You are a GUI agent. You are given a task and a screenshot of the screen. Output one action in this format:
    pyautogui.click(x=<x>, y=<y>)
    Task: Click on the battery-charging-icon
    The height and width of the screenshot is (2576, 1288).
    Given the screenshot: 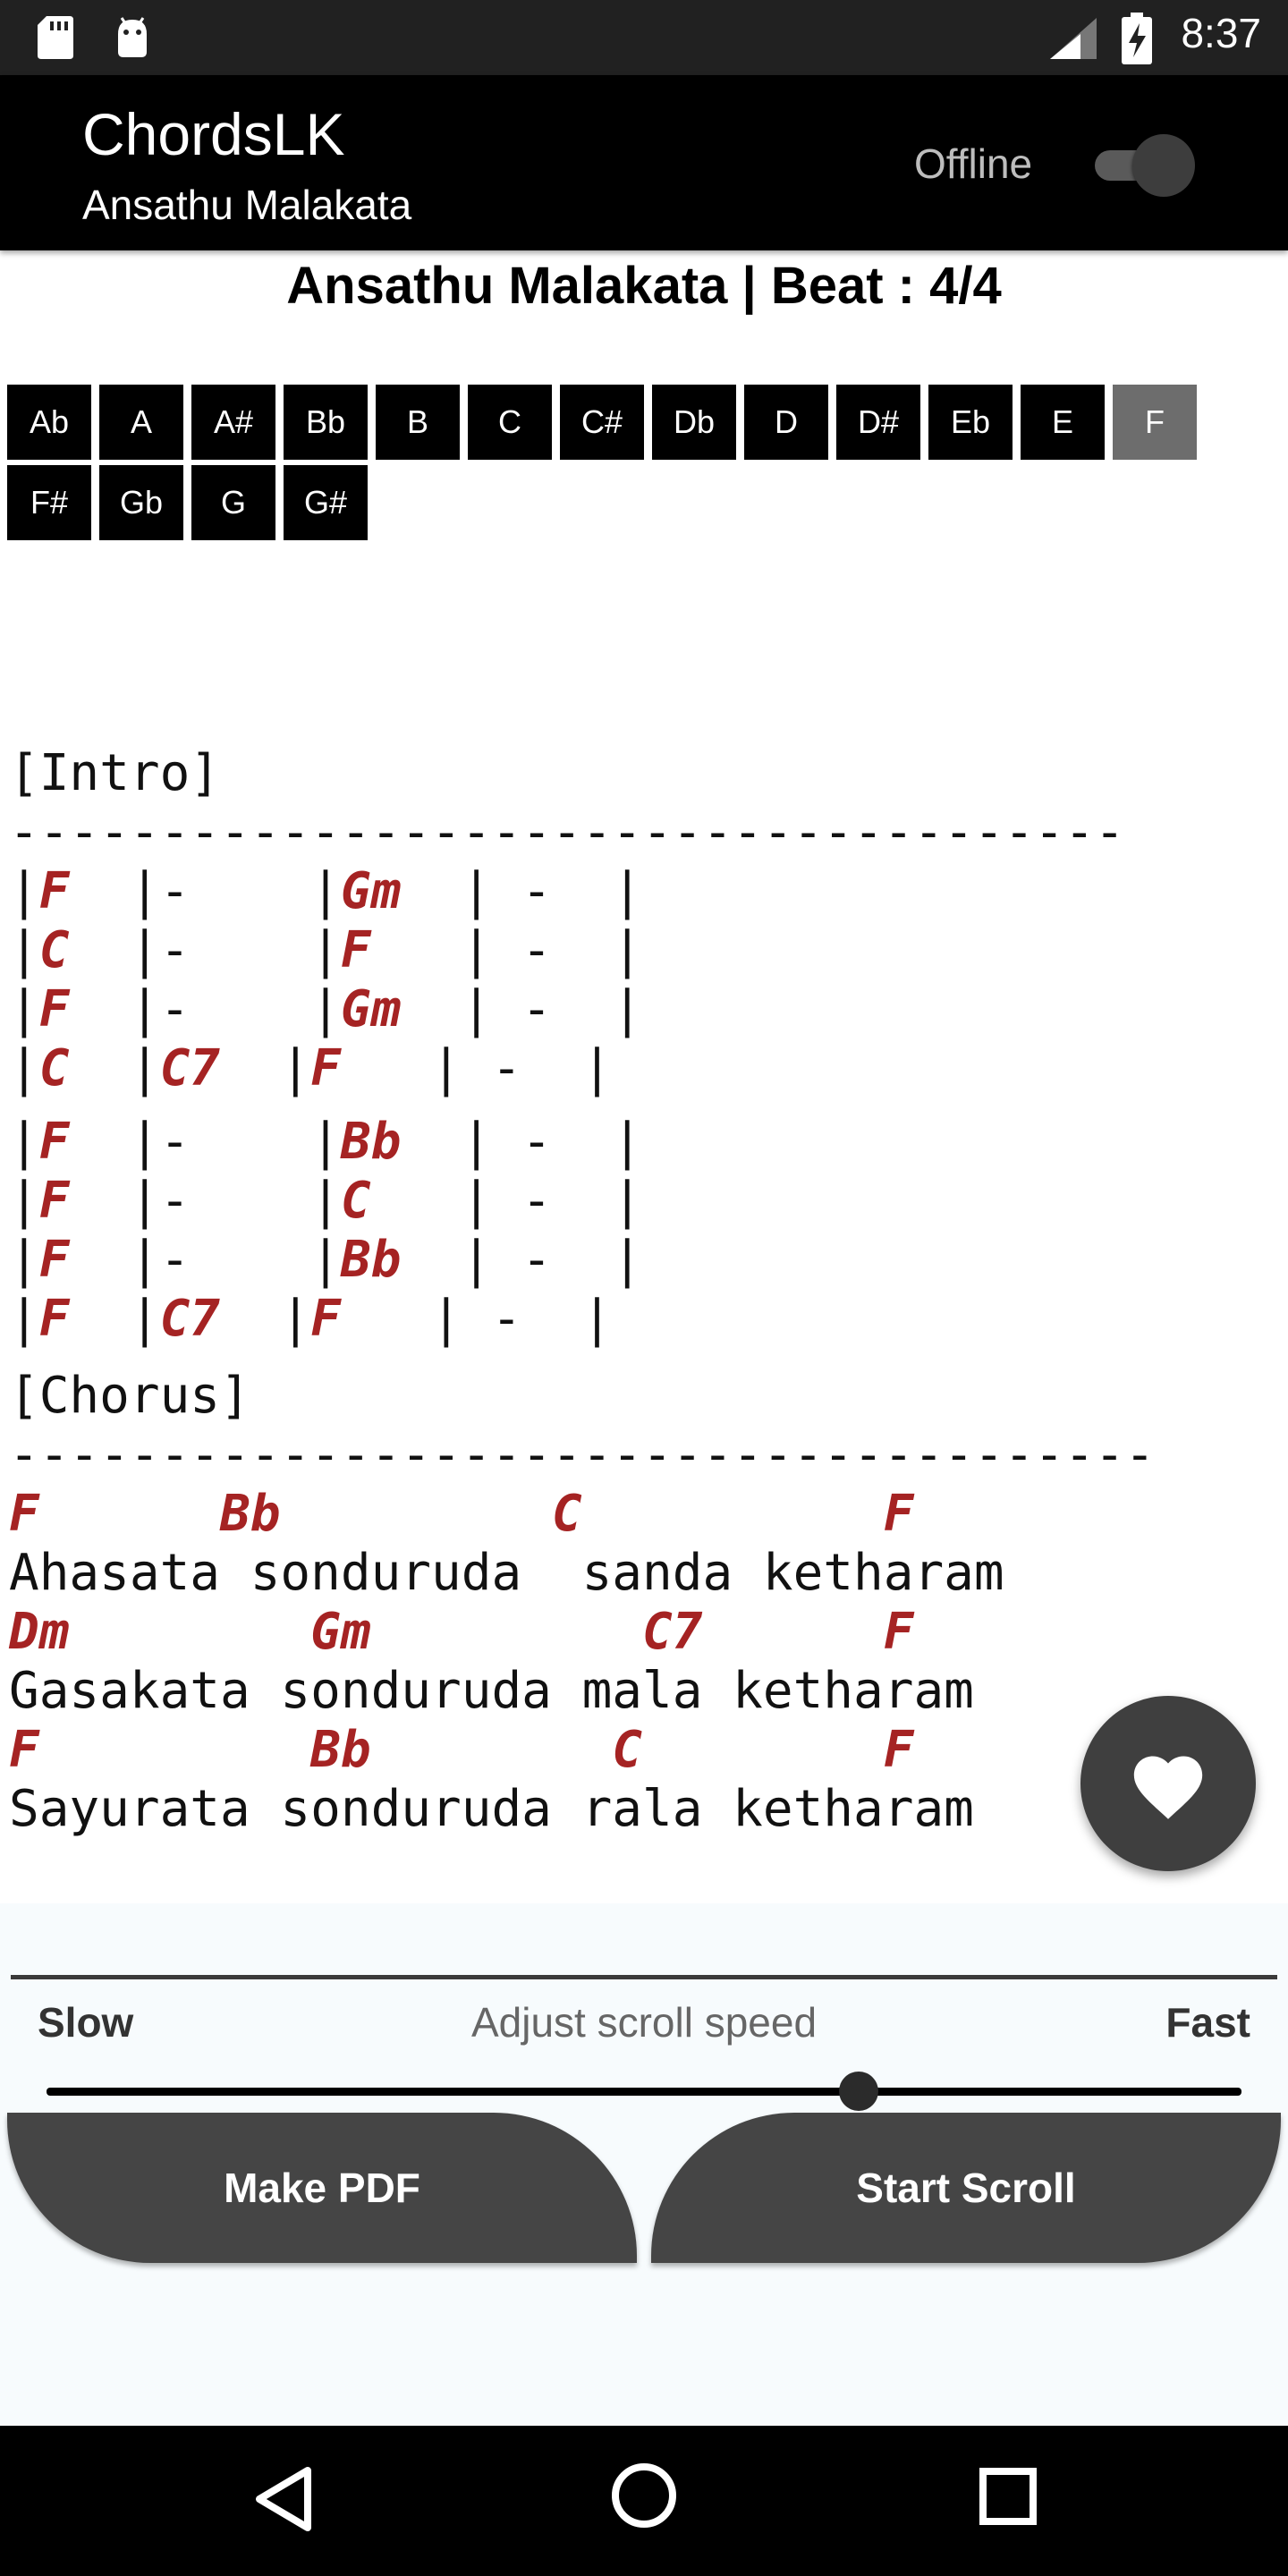 What is the action you would take?
    pyautogui.click(x=1137, y=40)
    